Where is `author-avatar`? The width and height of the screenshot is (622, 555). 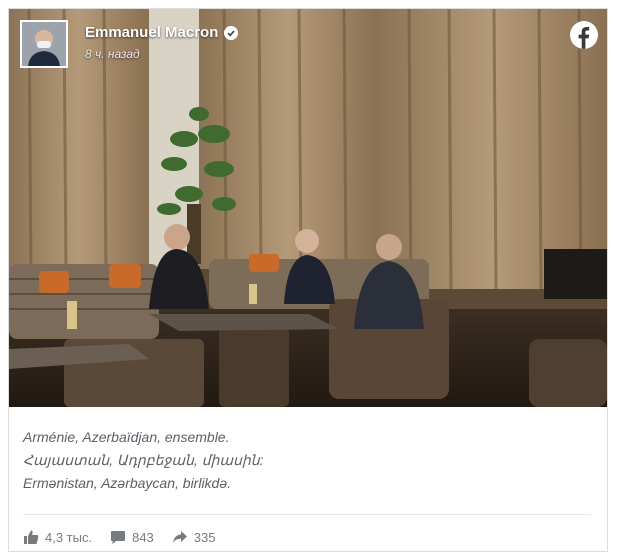
author-avatar is located at coordinates (44, 44).